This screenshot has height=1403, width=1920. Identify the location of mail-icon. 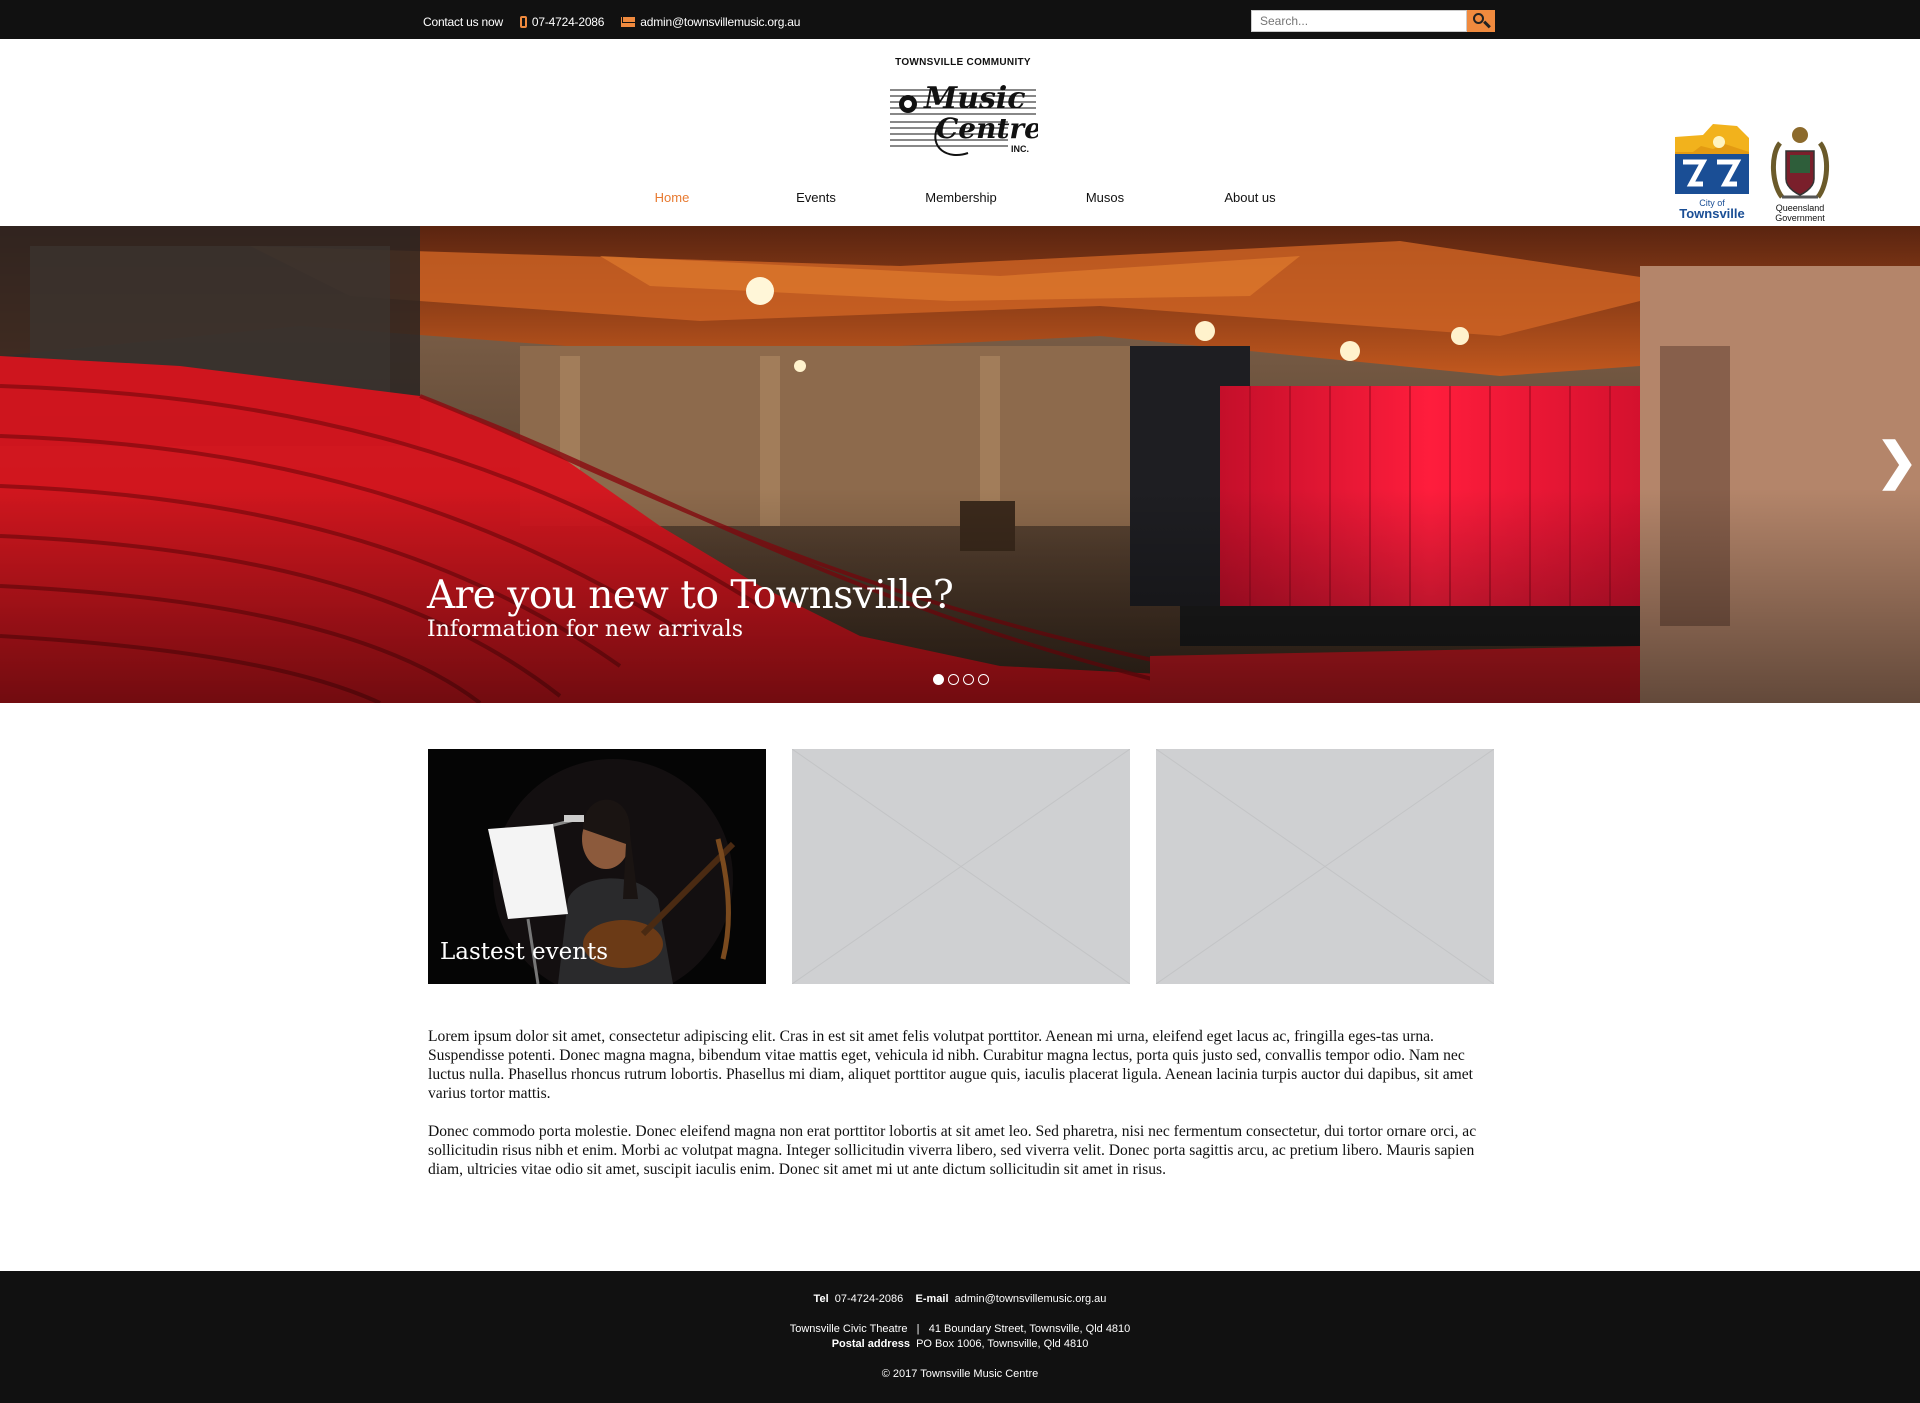
(628, 22).